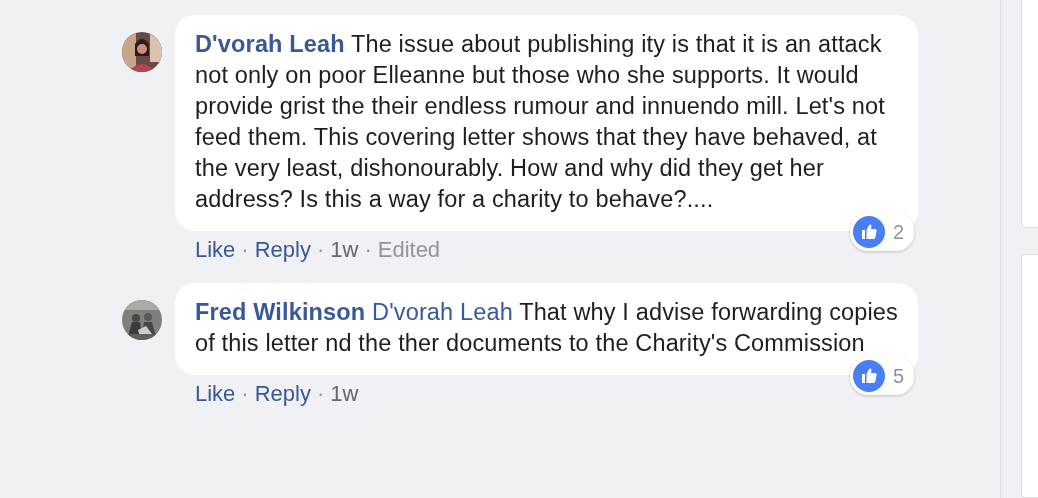  Describe the element at coordinates (546, 328) in the screenshot. I see `comment-text: Fred Wilkinson D'vorah Leah That why I advise forwarding copies of this letter nd the ther documents to the Charity's Commission` at that location.